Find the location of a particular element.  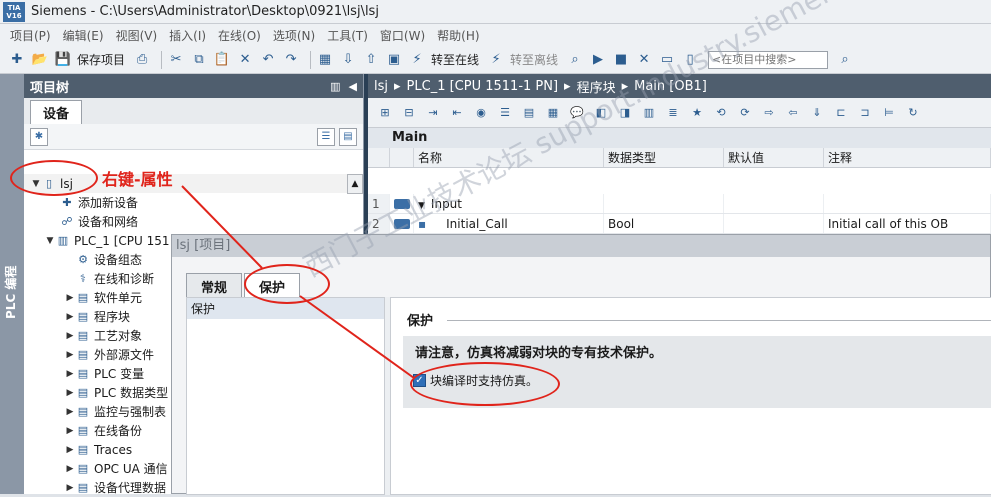

close-bracket-icon: ⊐ is located at coordinates (865, 113).